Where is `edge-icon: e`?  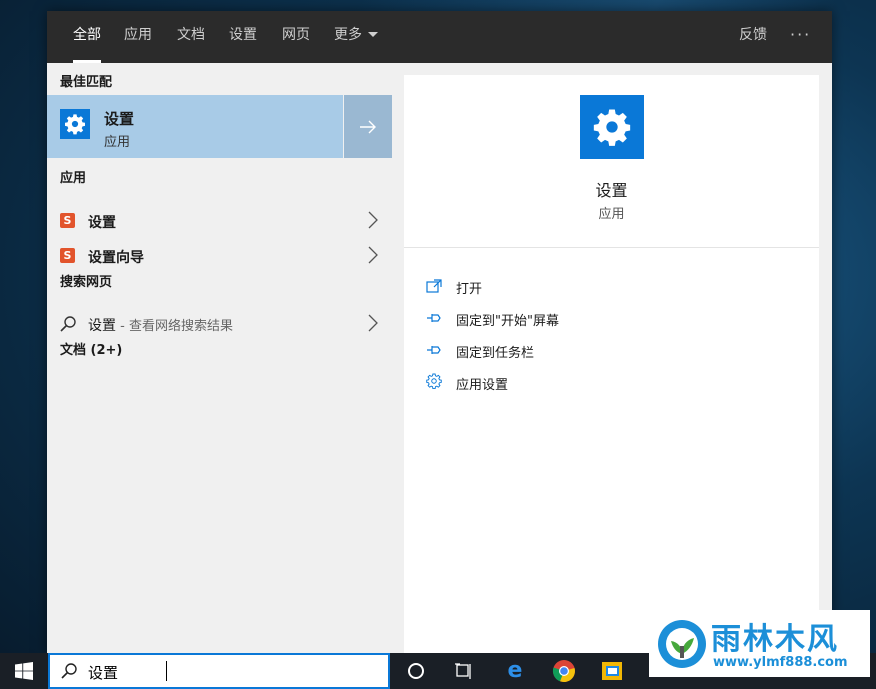 edge-icon: e is located at coordinates (515, 670).